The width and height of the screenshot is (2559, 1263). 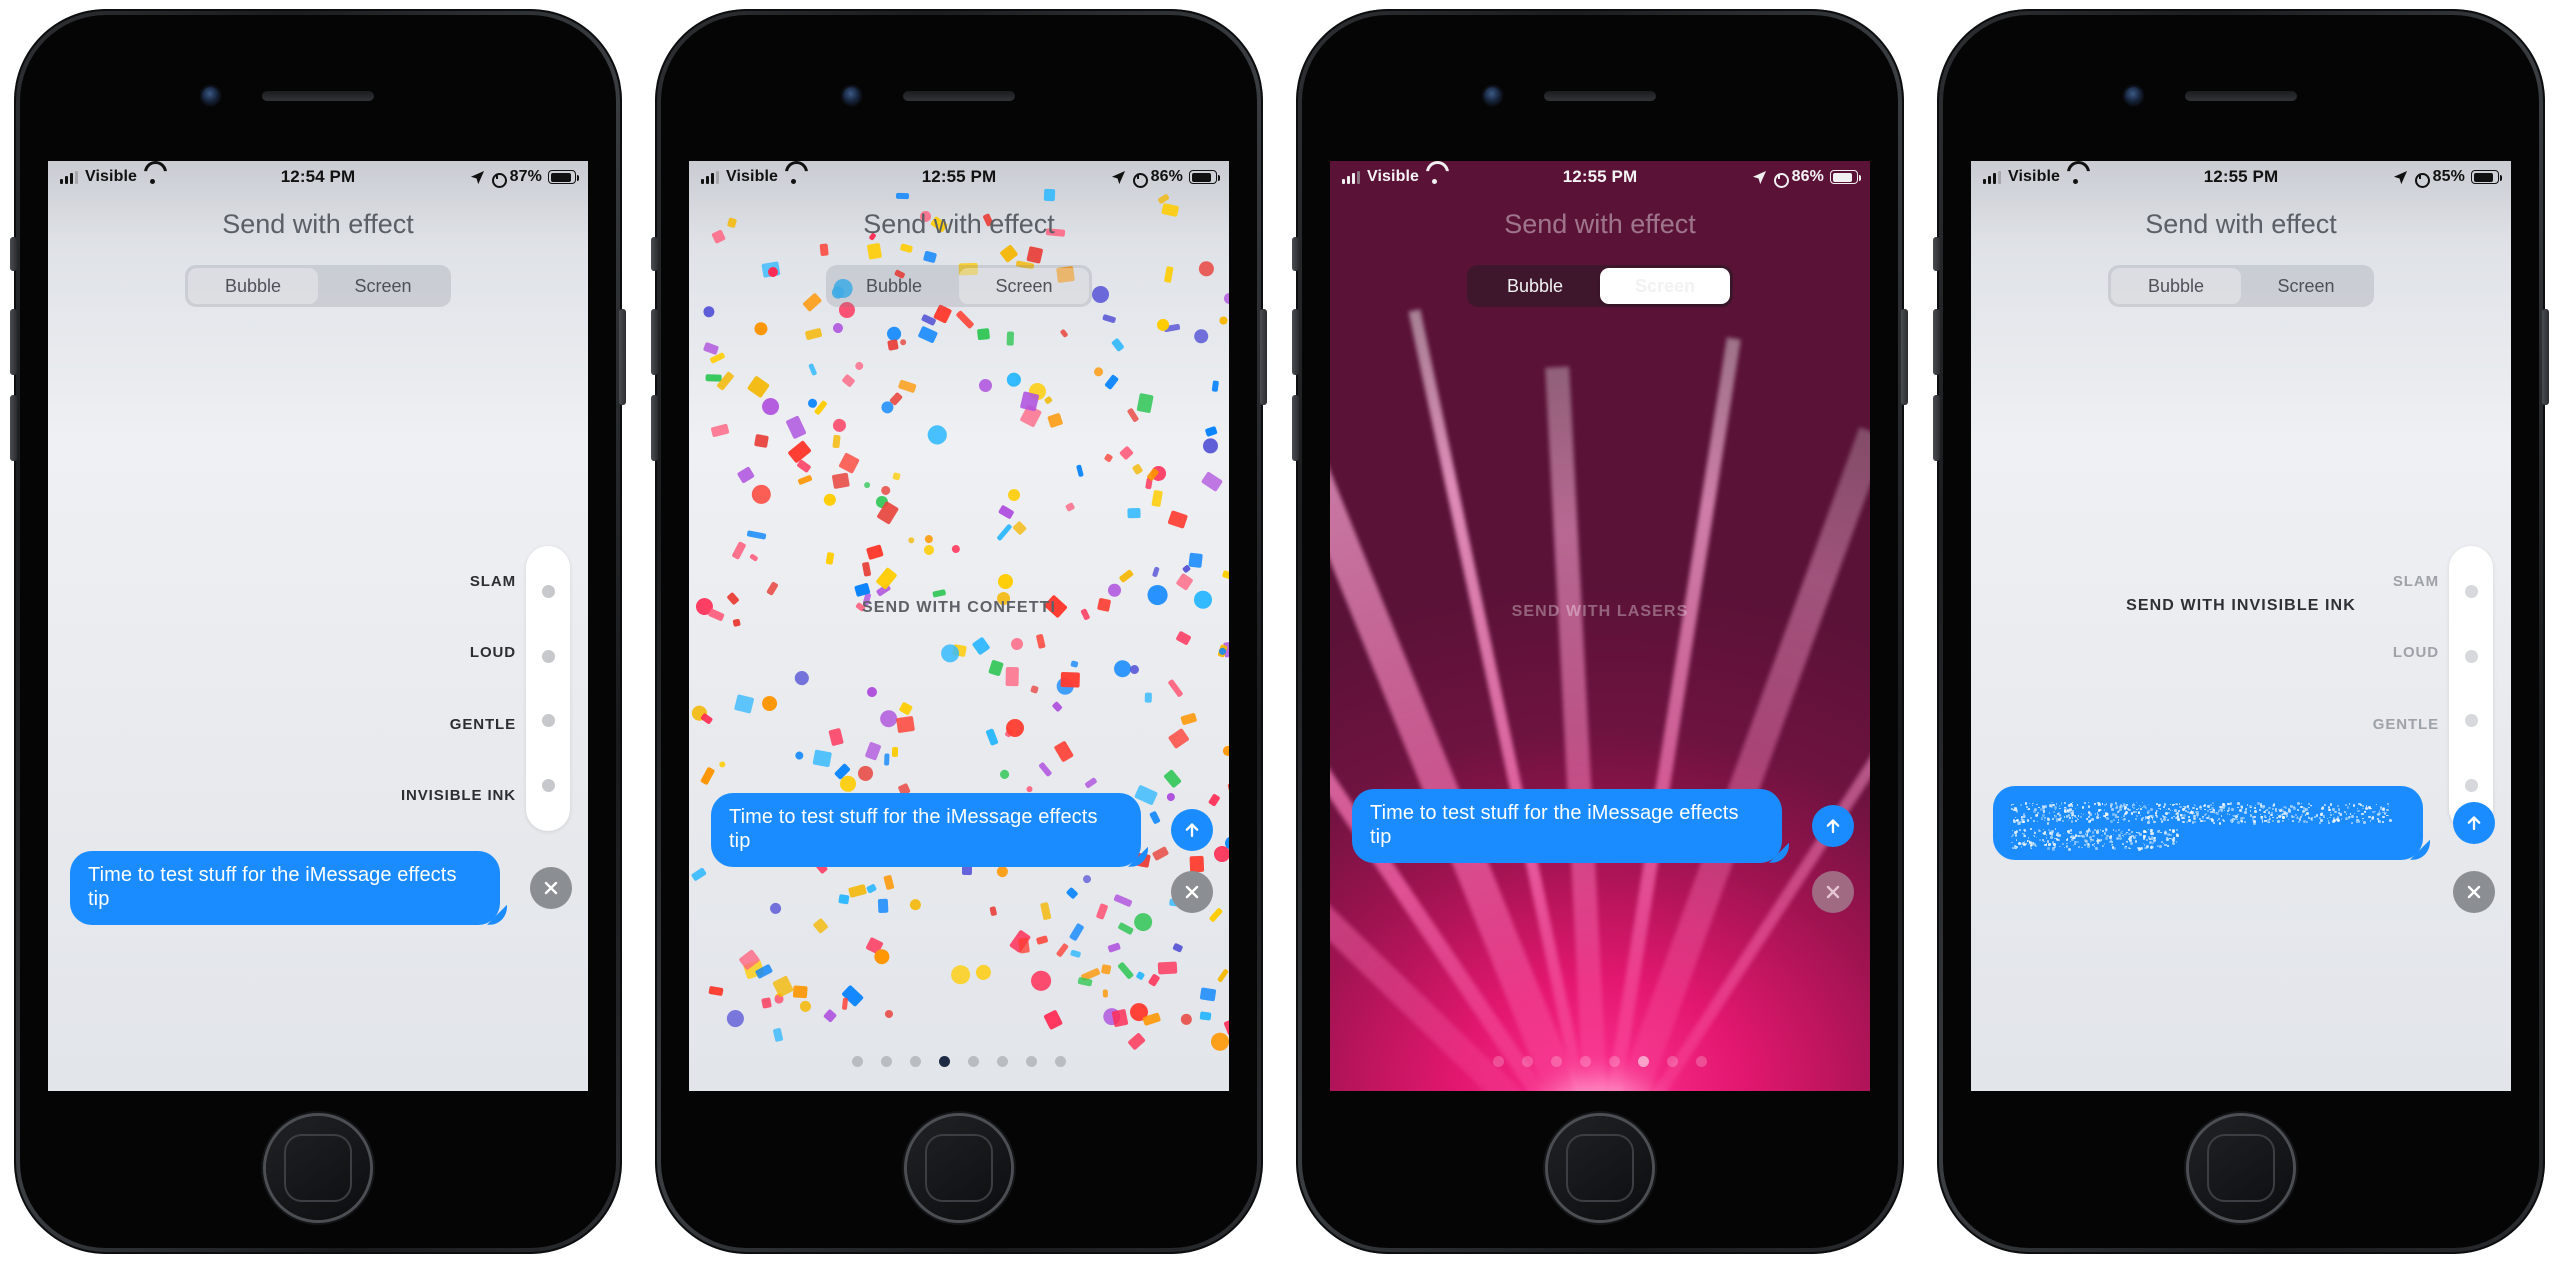 I want to click on tab-bubble-1: Bubble, so click(x=253, y=286).